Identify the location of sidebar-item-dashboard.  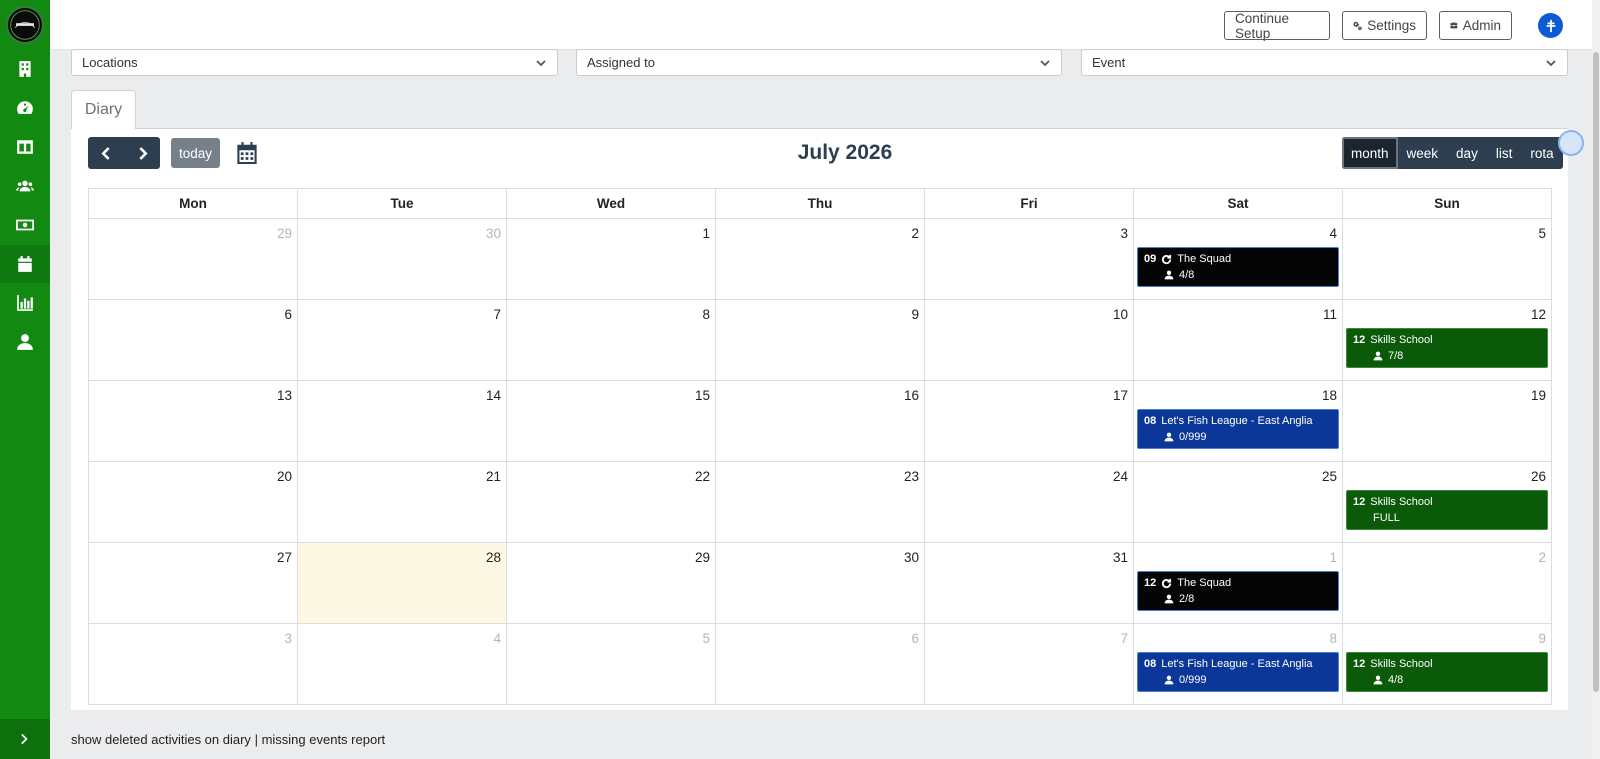
(25, 108).